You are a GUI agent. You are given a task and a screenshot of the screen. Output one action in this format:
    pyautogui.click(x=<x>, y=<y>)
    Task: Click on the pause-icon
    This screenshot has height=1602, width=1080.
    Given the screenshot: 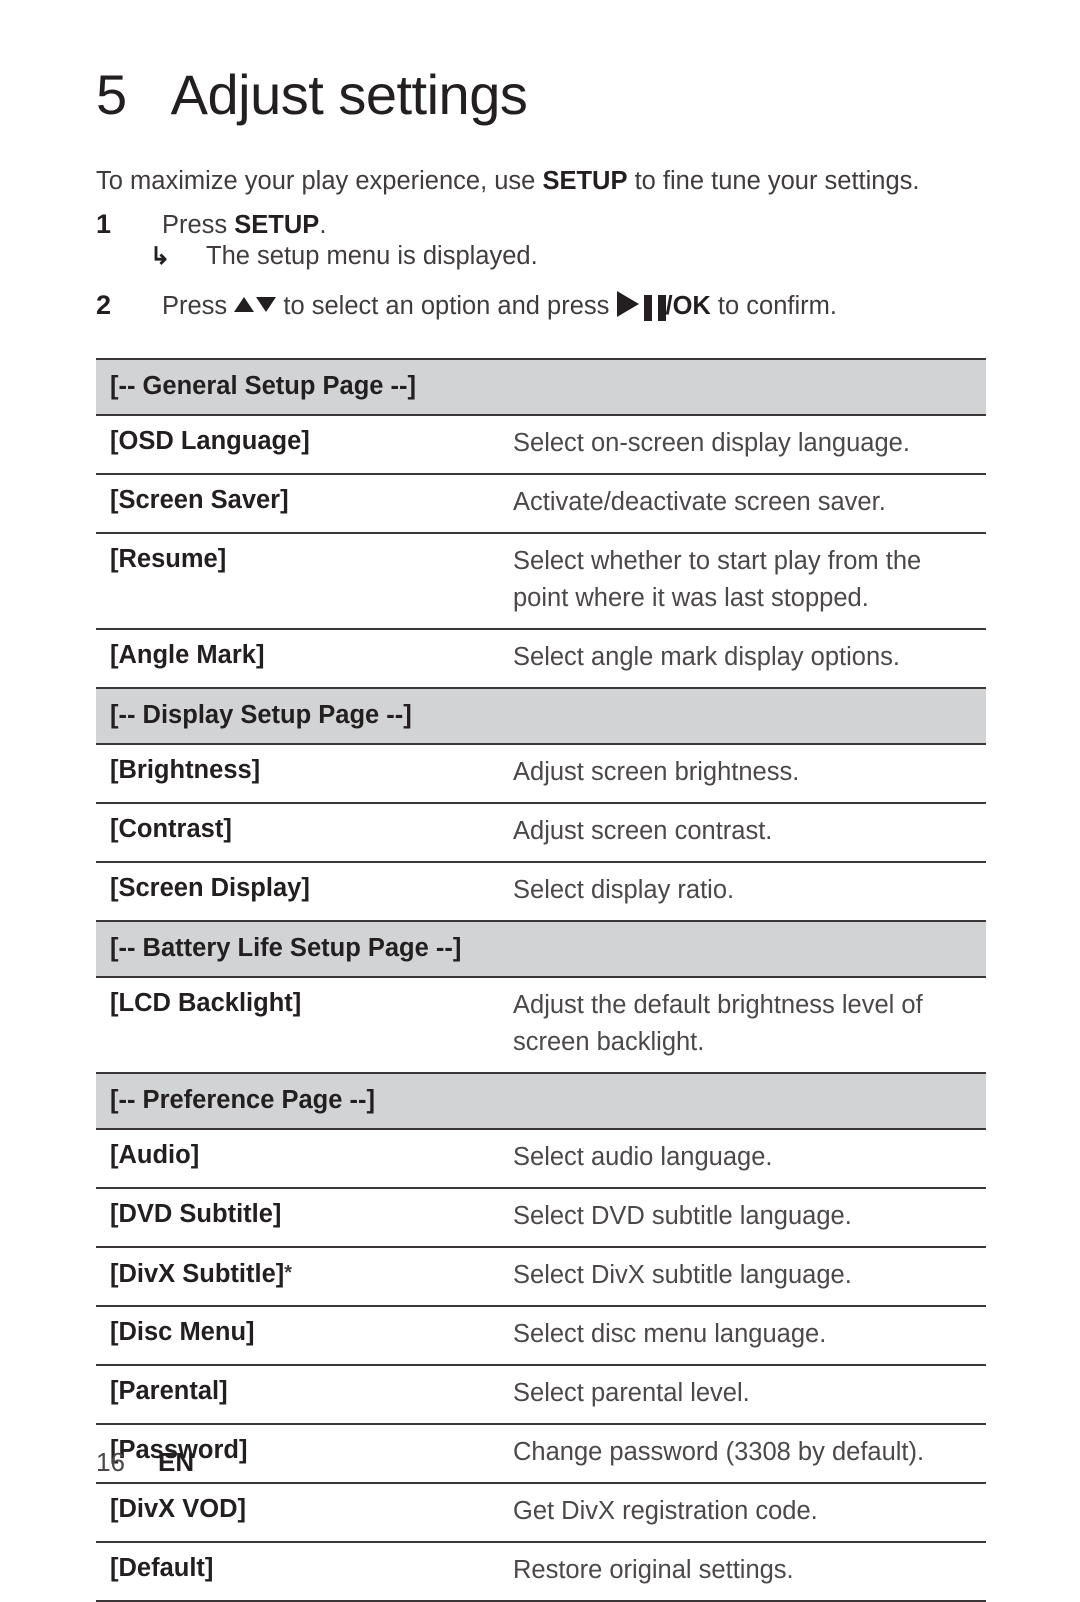 What is the action you would take?
    pyautogui.click(x=654, y=309)
    